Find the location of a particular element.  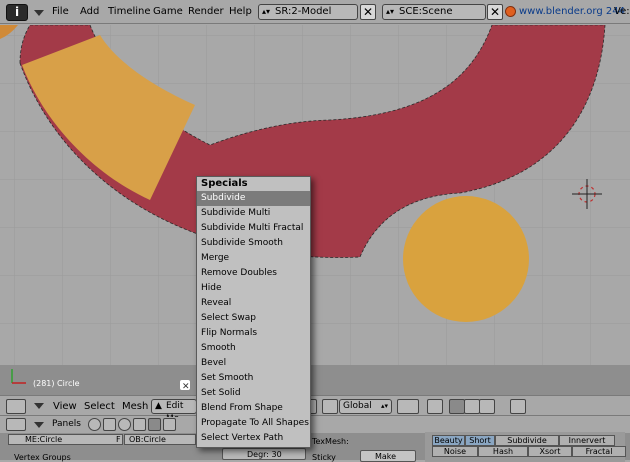

screen-selector: ▴▾ SR:2-Model is located at coordinates (308, 12).